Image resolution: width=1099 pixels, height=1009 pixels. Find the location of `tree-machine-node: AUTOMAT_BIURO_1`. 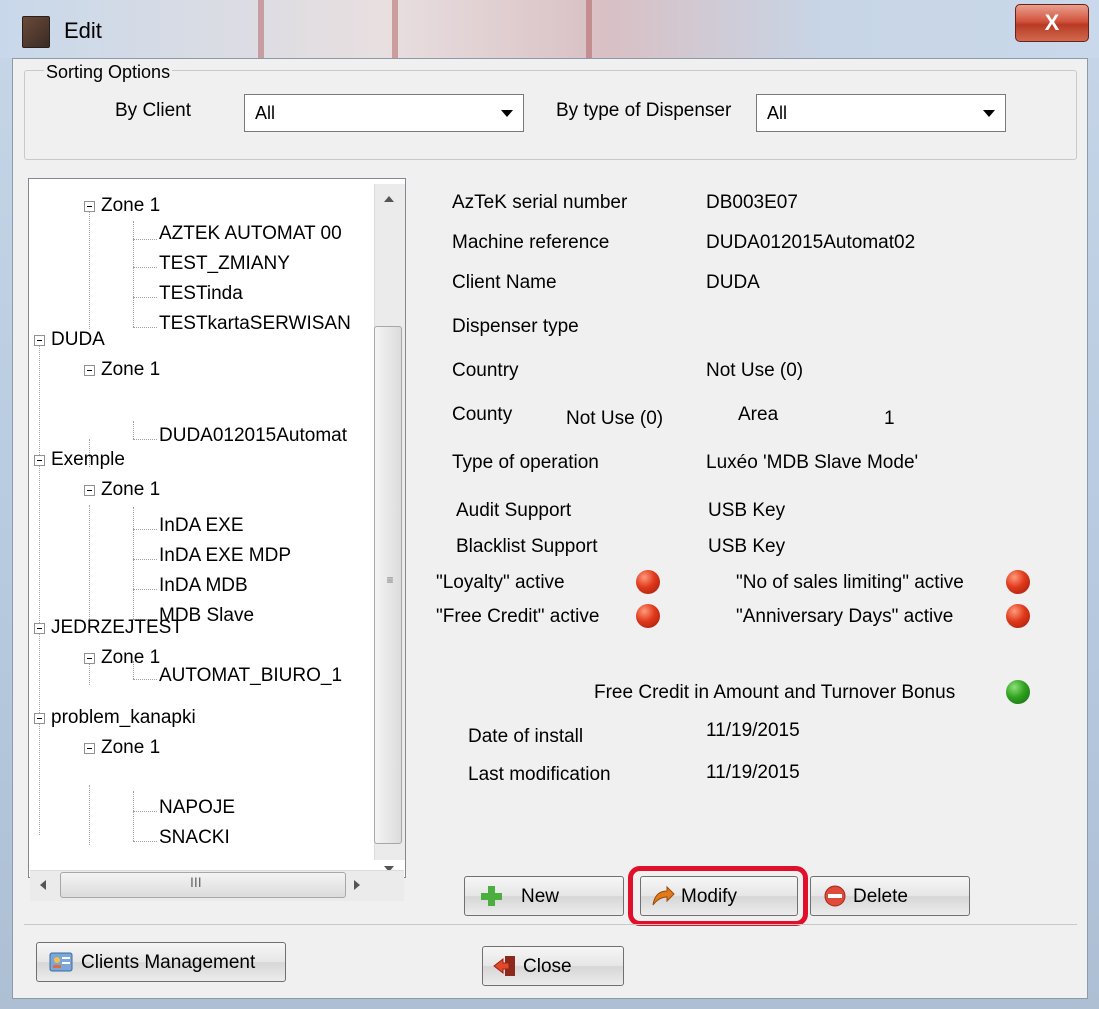

tree-machine-node: AUTOMAT_BIURO_1 is located at coordinates (250, 676).